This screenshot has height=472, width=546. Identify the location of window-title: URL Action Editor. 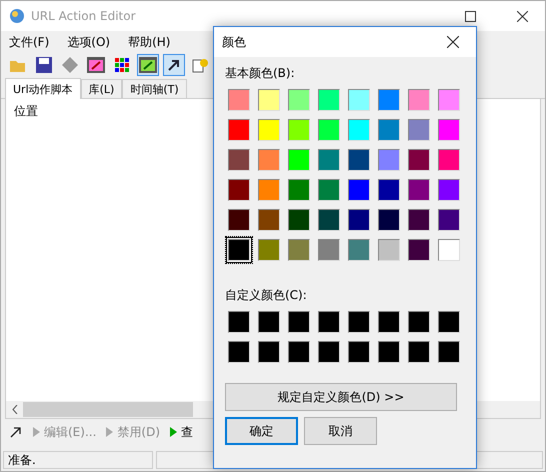
(84, 16).